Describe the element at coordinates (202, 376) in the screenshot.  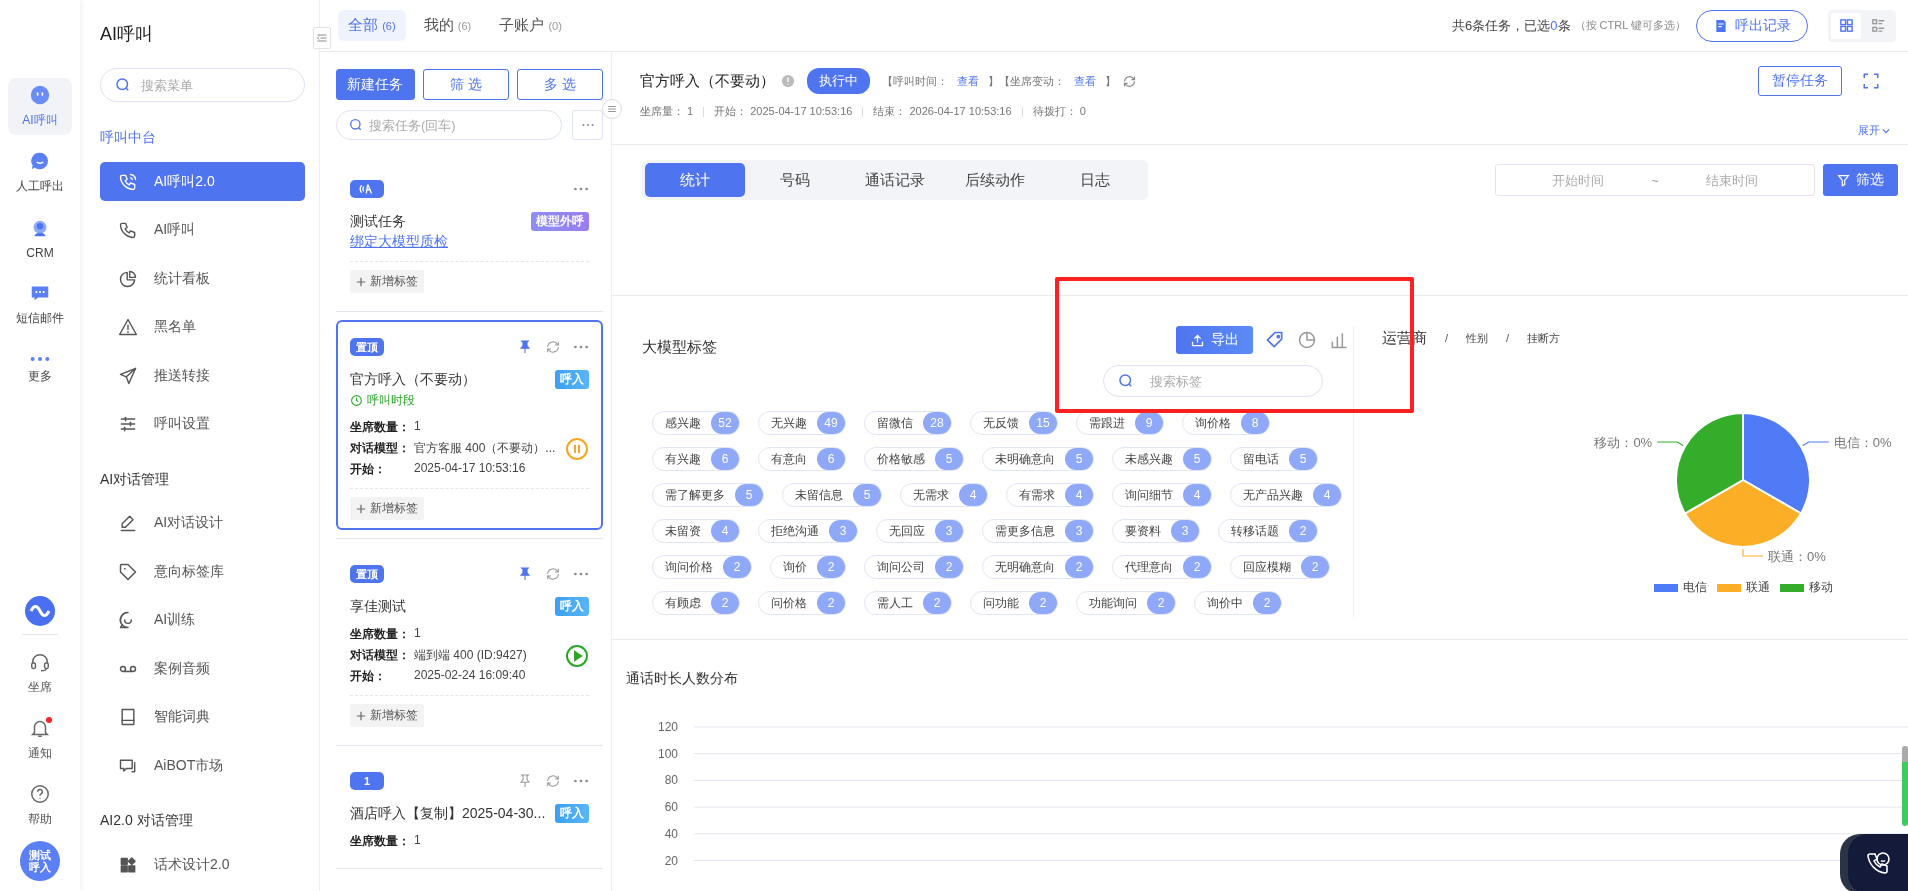
I see `menu-item: 推送转接` at that location.